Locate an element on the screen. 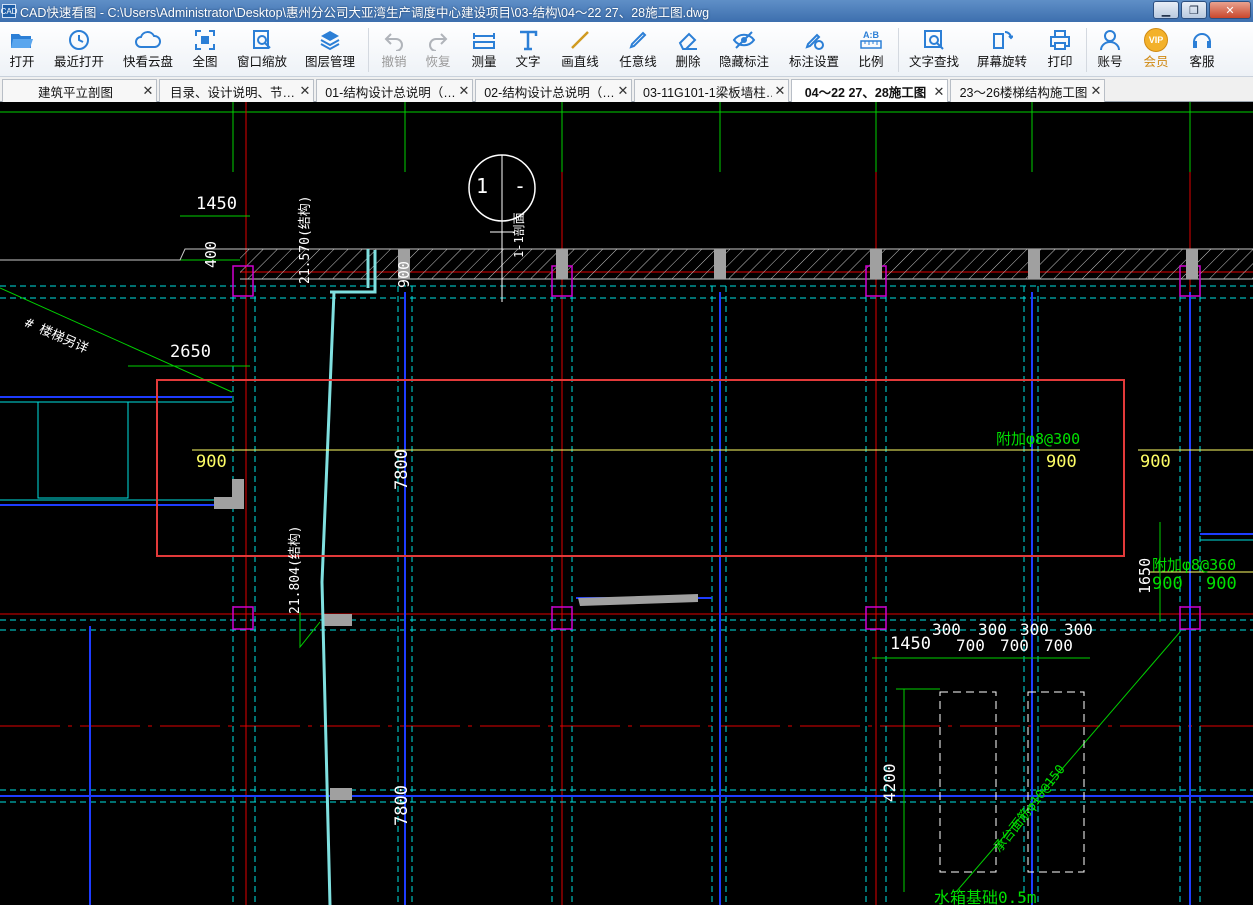 This screenshot has width=1253, height=905. layers-label: 图层管理 is located at coordinates (329, 62).